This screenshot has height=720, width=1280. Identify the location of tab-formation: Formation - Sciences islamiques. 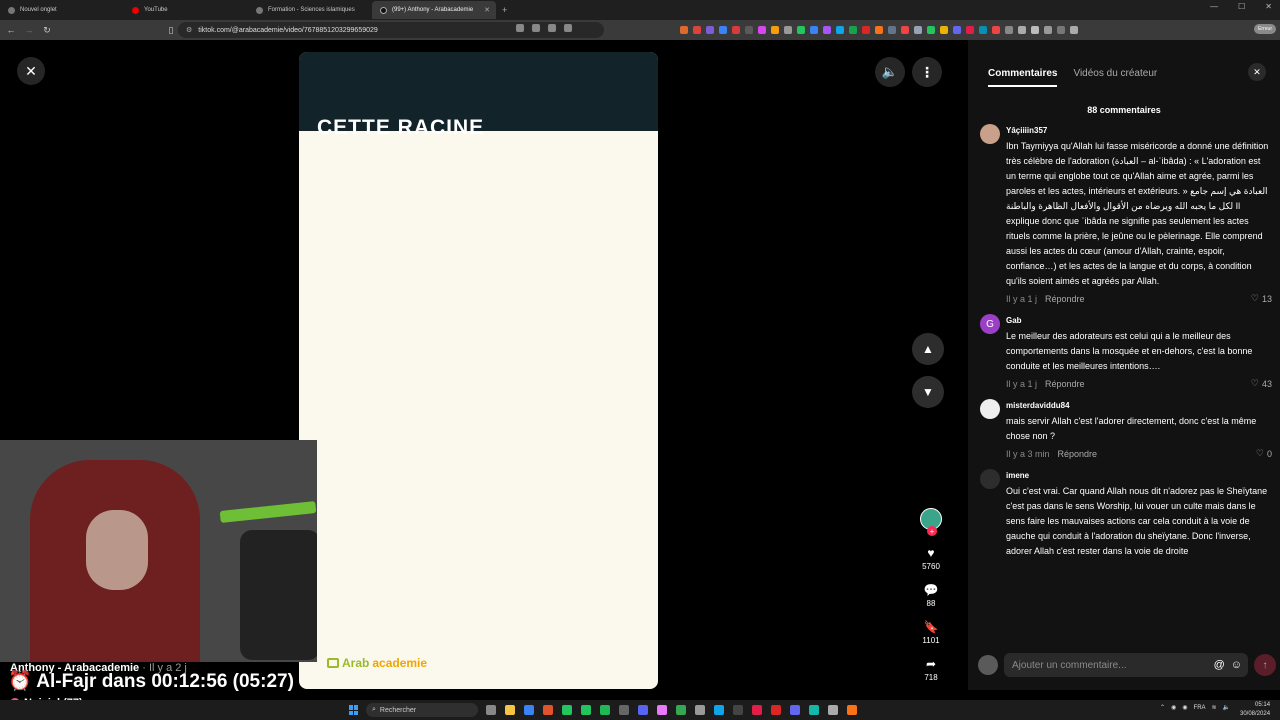
(310, 10).